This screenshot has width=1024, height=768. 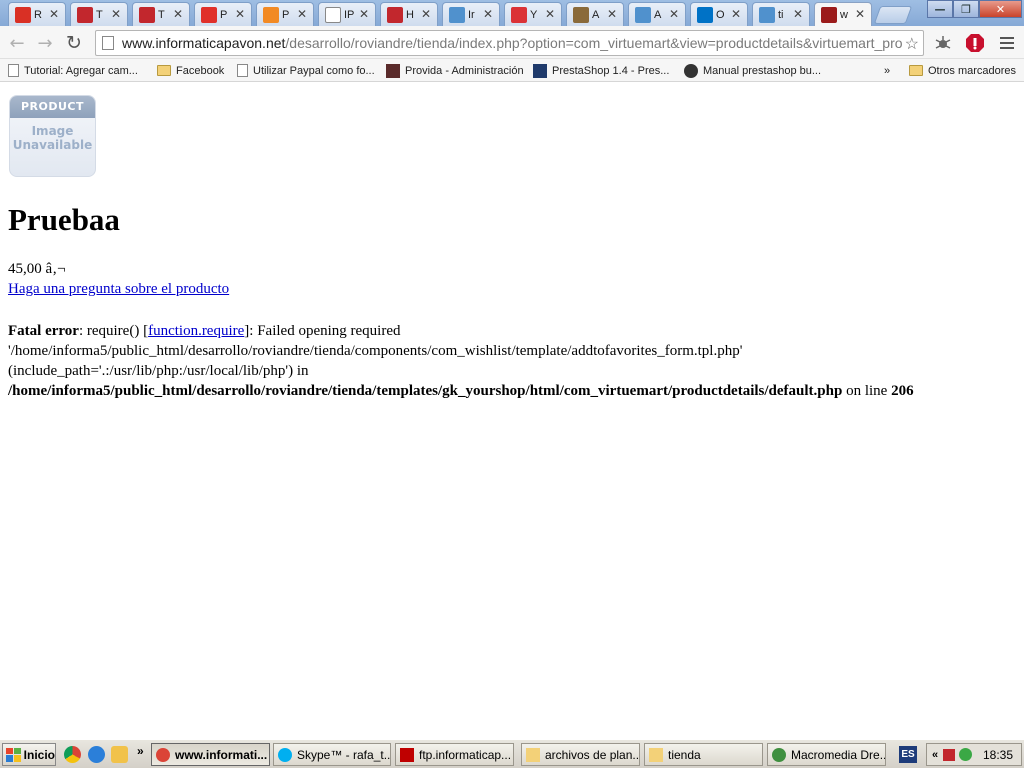 I want to click on bookmark-item: Provida - Administración, so click(x=455, y=70).